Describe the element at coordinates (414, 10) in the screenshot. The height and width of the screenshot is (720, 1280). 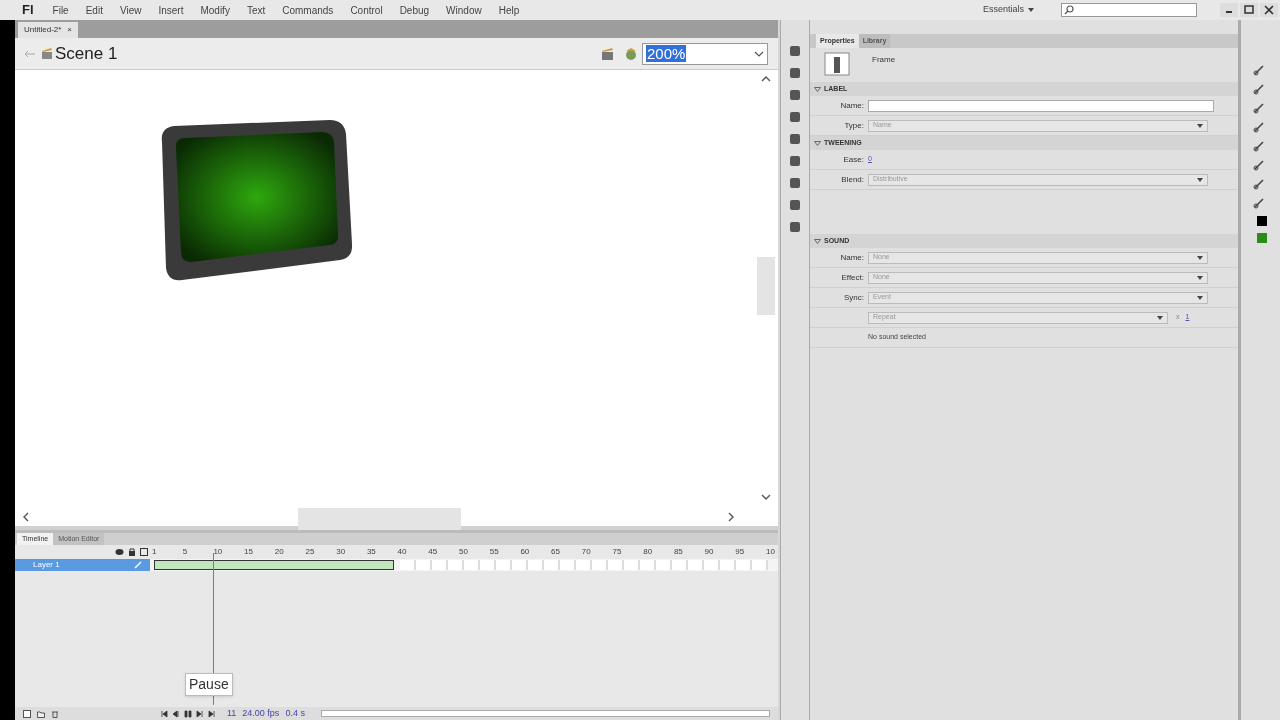
I see `menu-item: Debug` at that location.